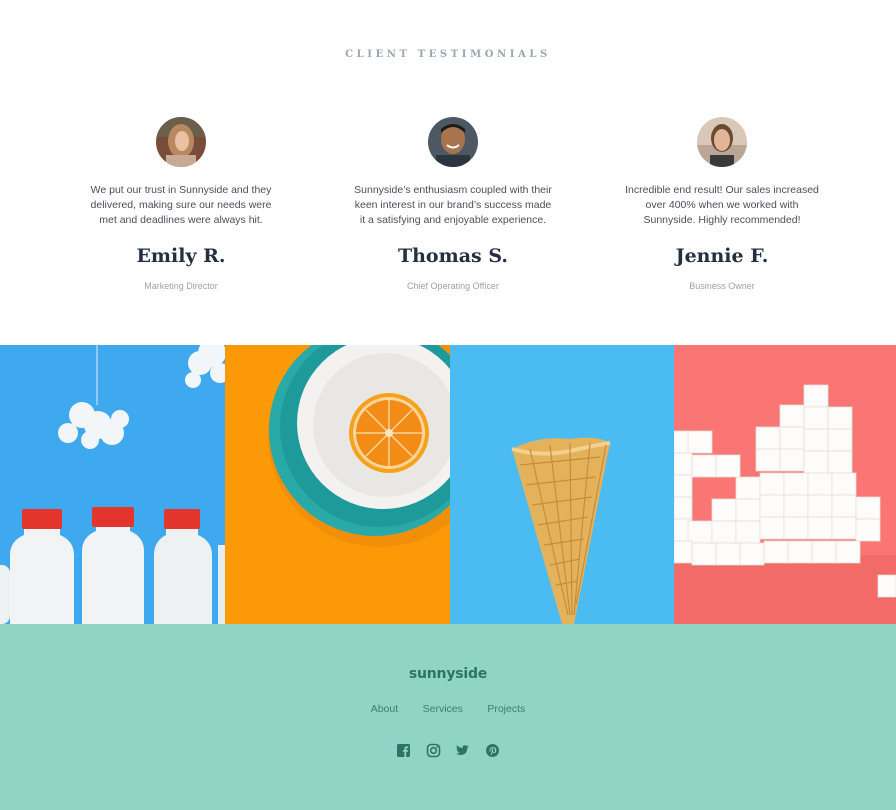 This screenshot has height=810, width=896. What do you see at coordinates (562, 484) in the screenshot?
I see `ice-cream-cone-image` at bounding box center [562, 484].